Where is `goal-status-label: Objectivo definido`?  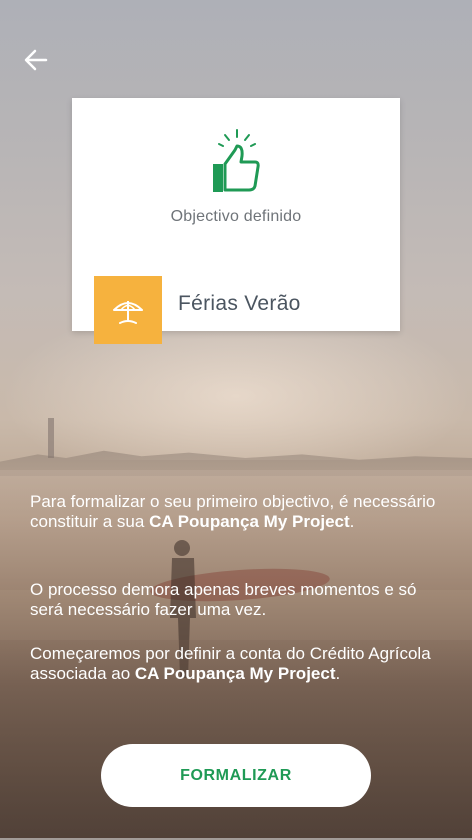
goal-status-label: Objectivo definido is located at coordinates (236, 216).